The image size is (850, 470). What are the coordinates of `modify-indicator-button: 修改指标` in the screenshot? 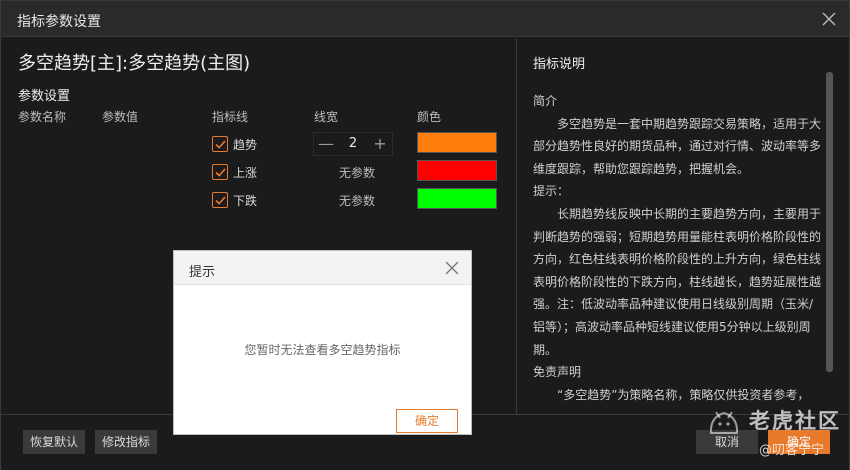 It's located at (126, 442).